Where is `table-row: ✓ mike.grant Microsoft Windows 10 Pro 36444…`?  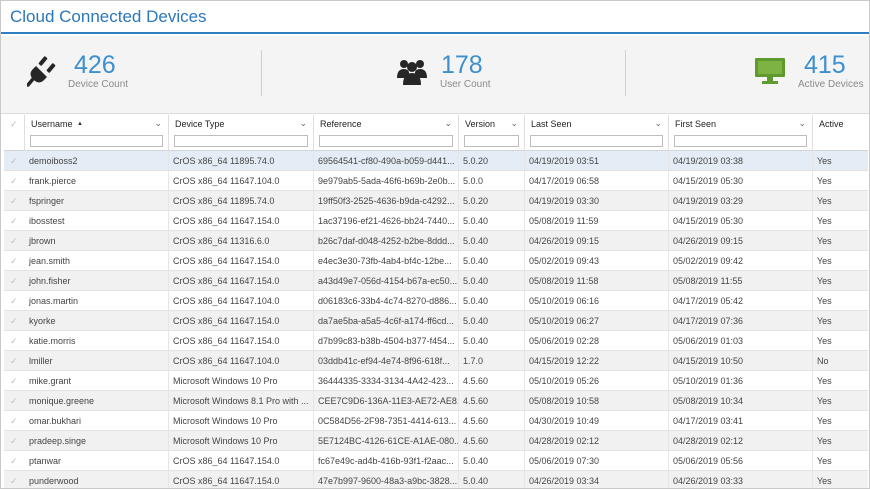
table-row: ✓ mike.grant Microsoft Windows 10 Pro 36444… is located at coordinates (436, 381).